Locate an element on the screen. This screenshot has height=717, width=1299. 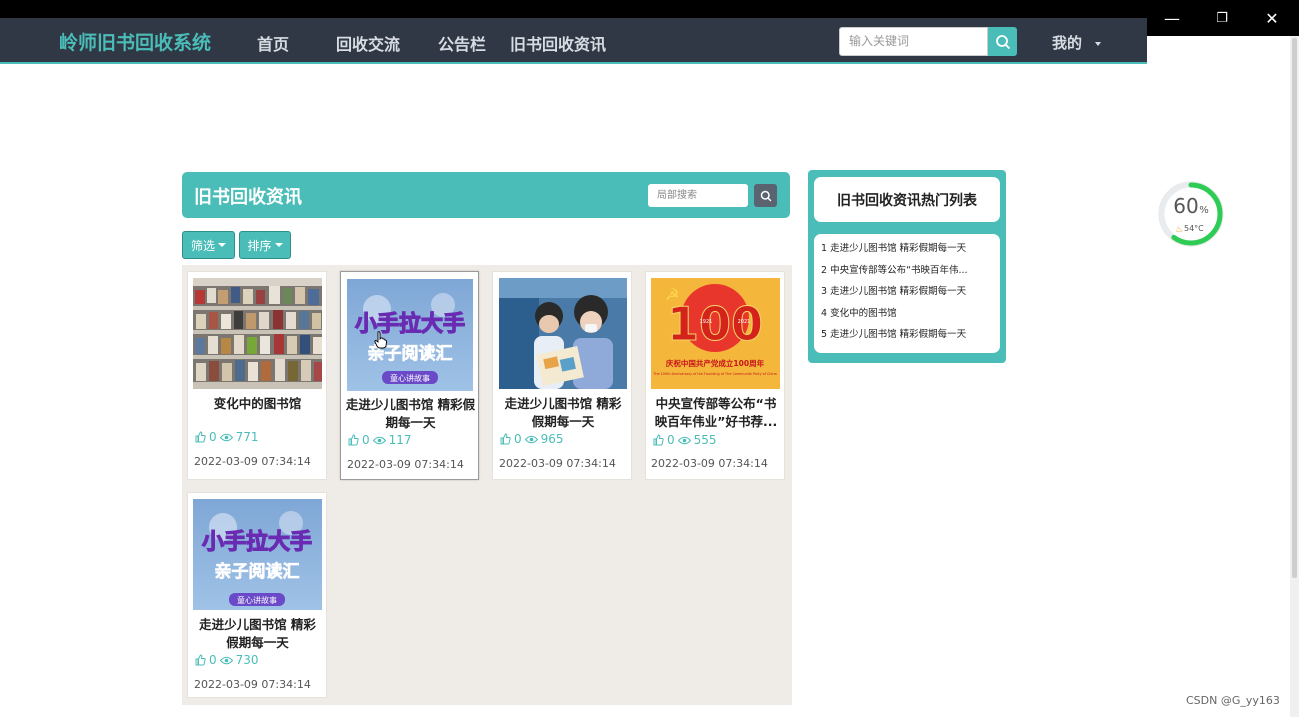
thumb-year-start: 1921 is located at coordinates (706, 322).